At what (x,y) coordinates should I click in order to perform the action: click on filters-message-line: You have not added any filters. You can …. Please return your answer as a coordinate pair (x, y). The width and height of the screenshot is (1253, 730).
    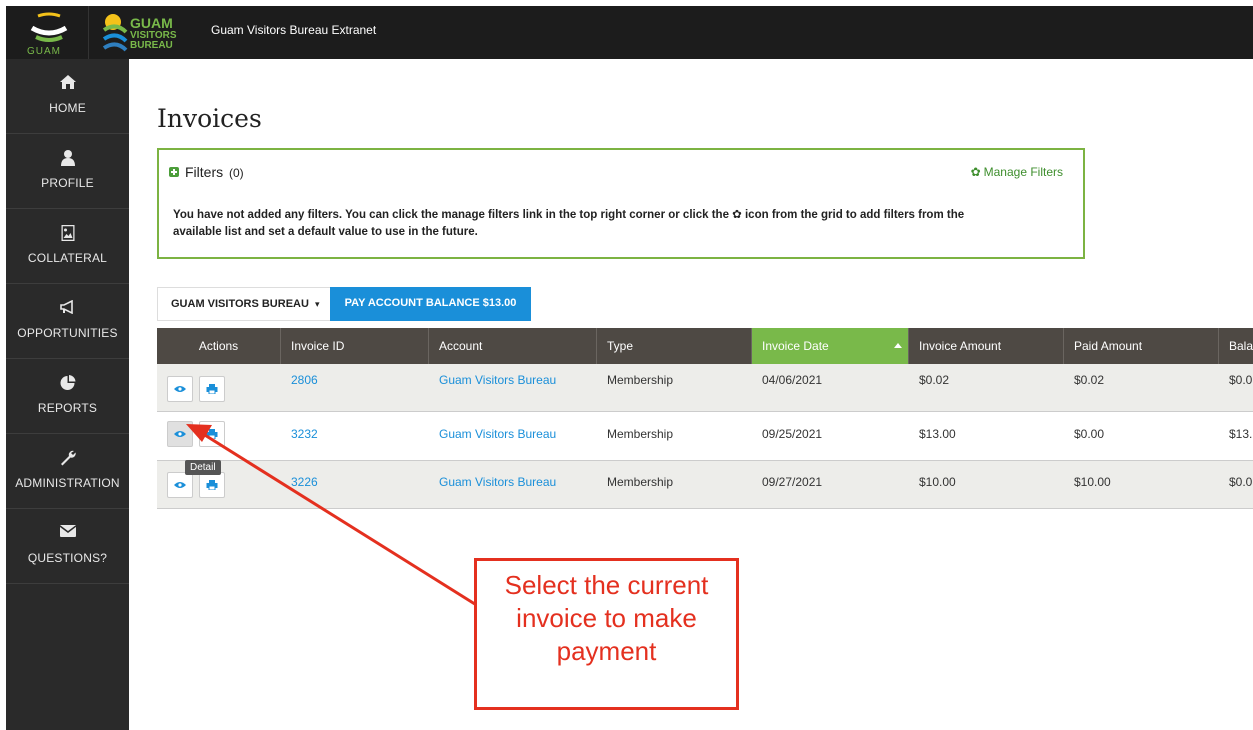
    Looking at the image, I should click on (569, 215).